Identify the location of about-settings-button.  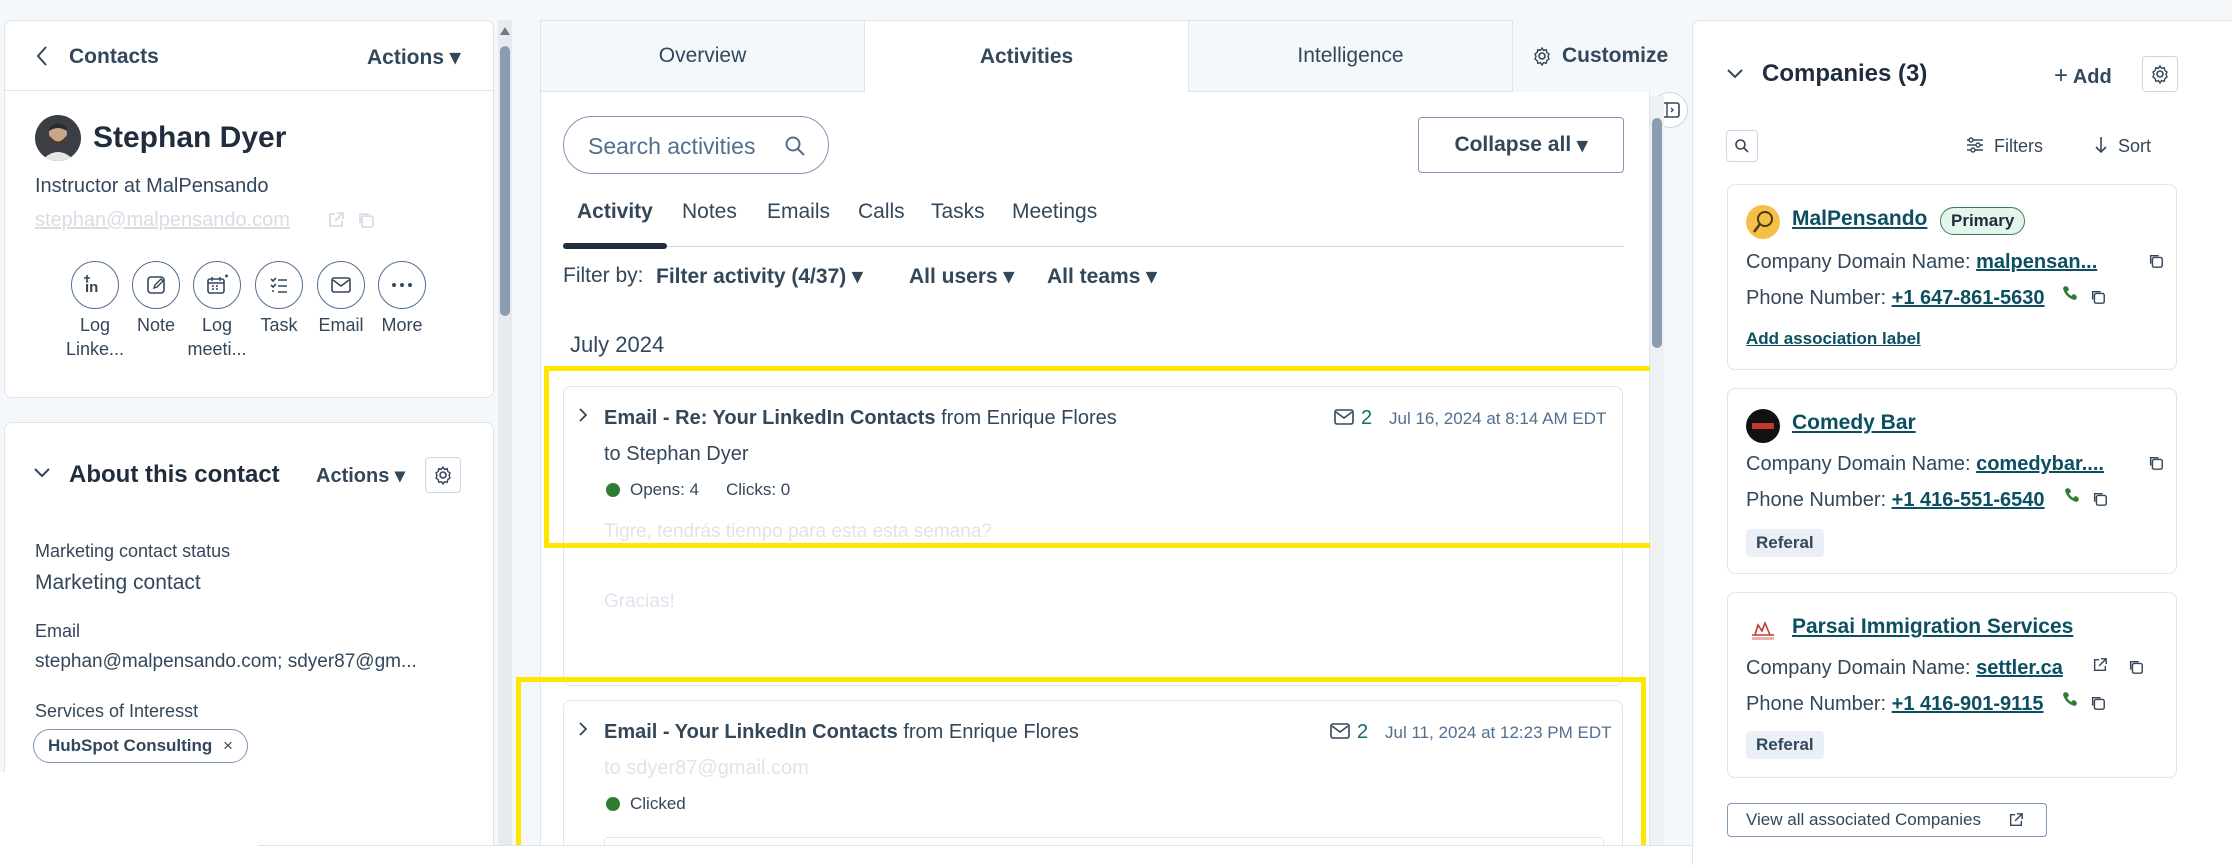
(443, 475).